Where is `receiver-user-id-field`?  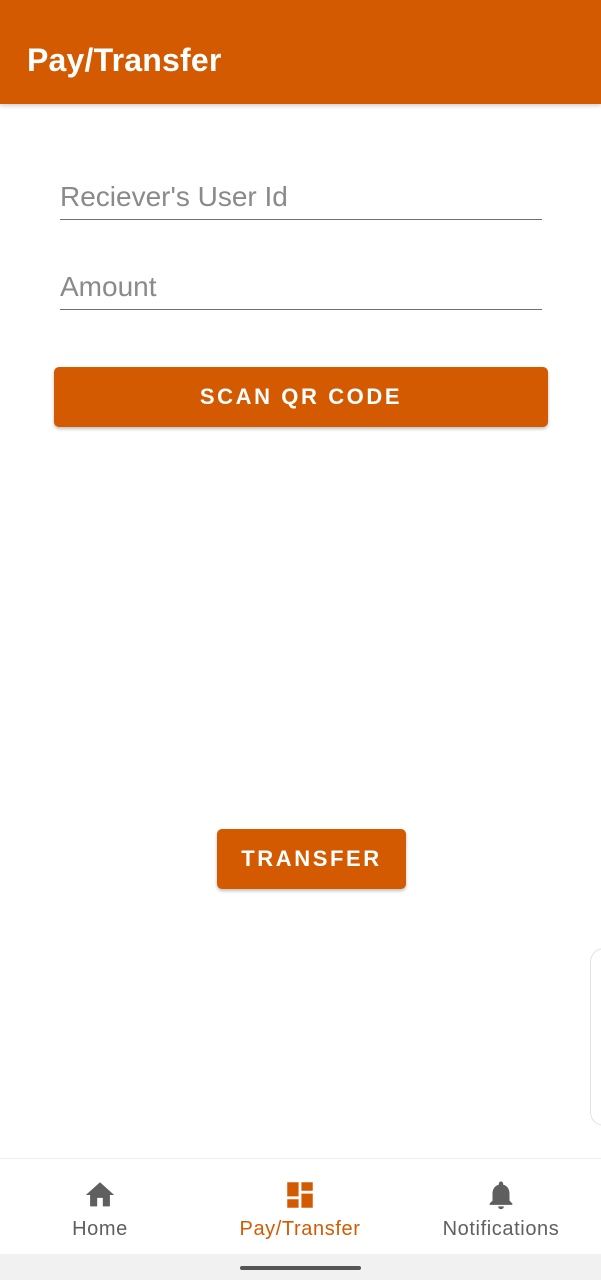 receiver-user-id-field is located at coordinates (301, 190).